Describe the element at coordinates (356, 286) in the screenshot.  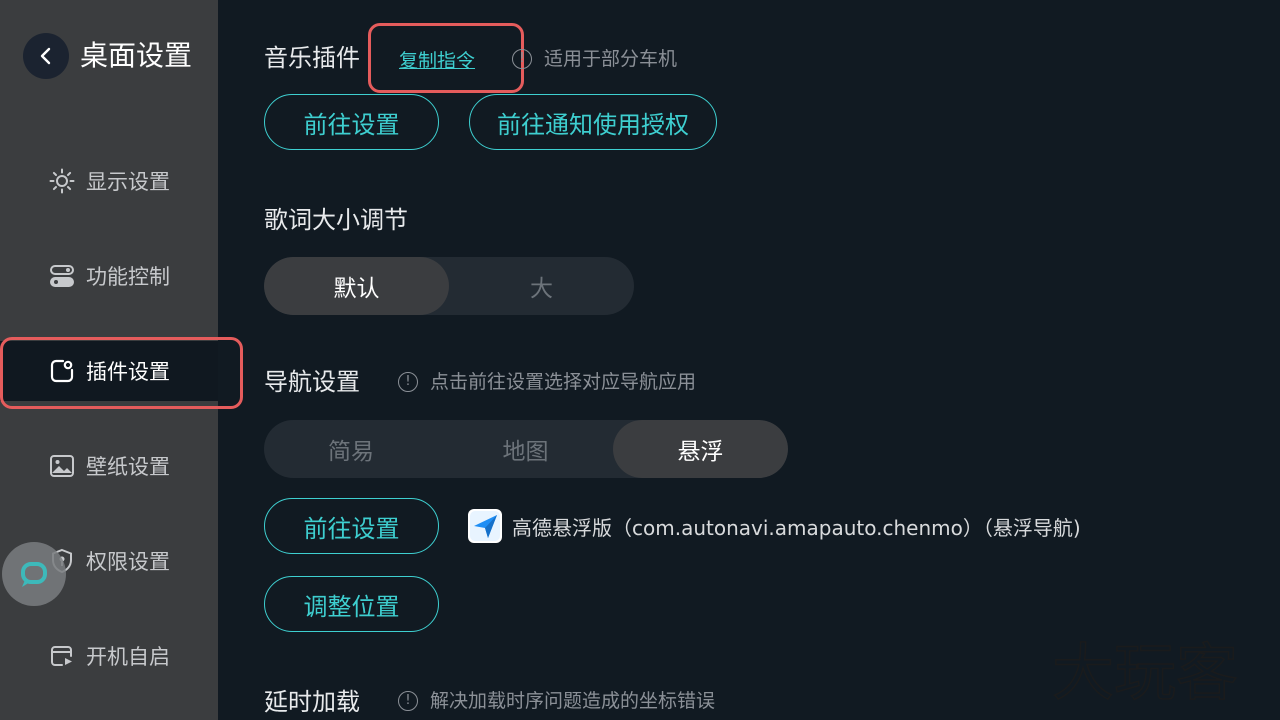
I see `lyrics-option-default: 默认` at that location.